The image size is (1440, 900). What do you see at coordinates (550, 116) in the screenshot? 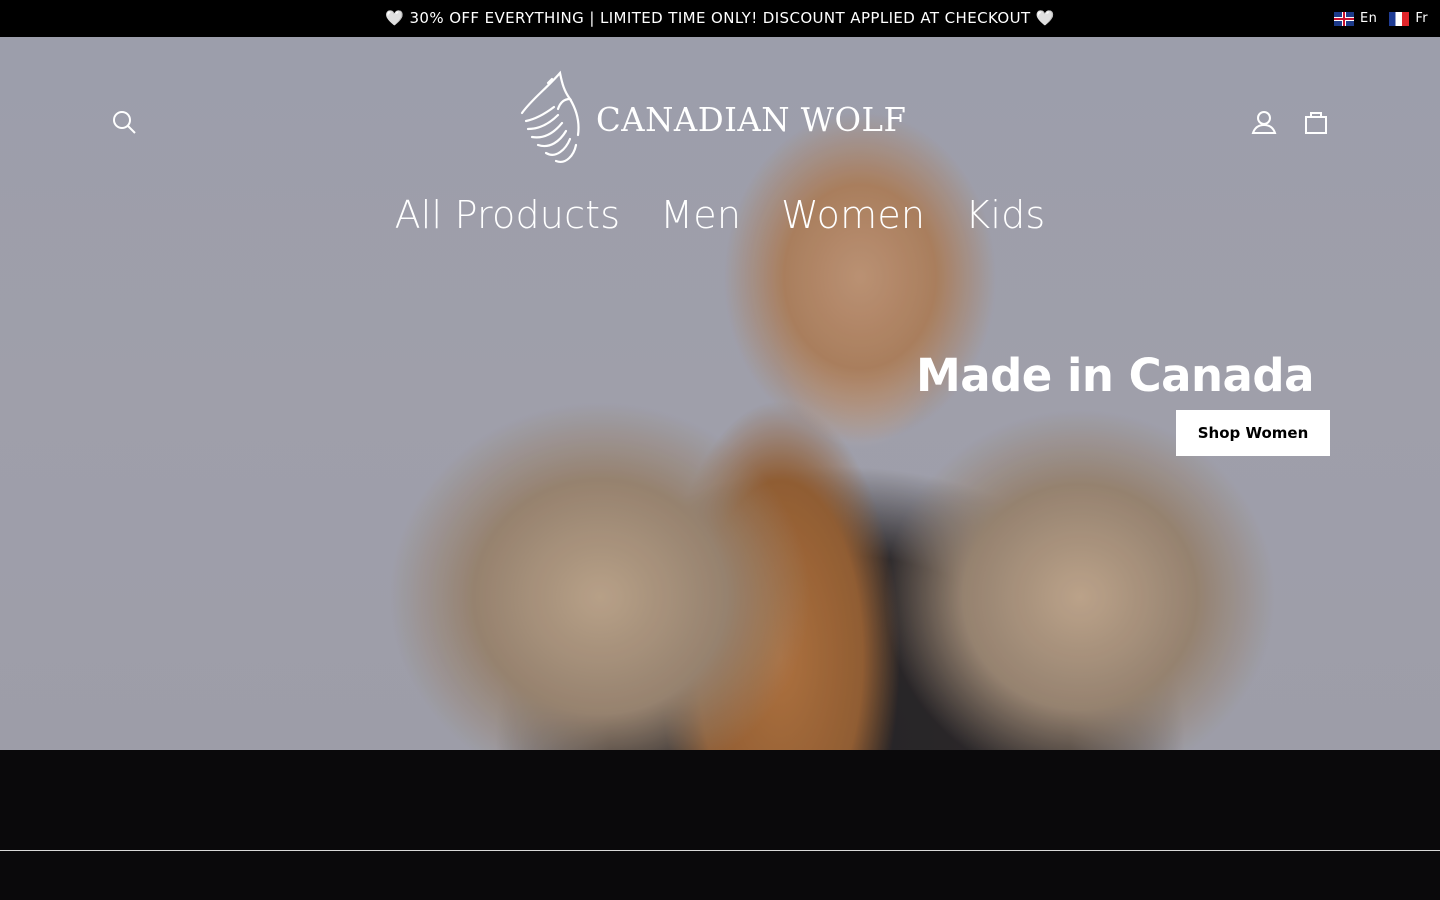
I see `howling-wolf-icon` at bounding box center [550, 116].